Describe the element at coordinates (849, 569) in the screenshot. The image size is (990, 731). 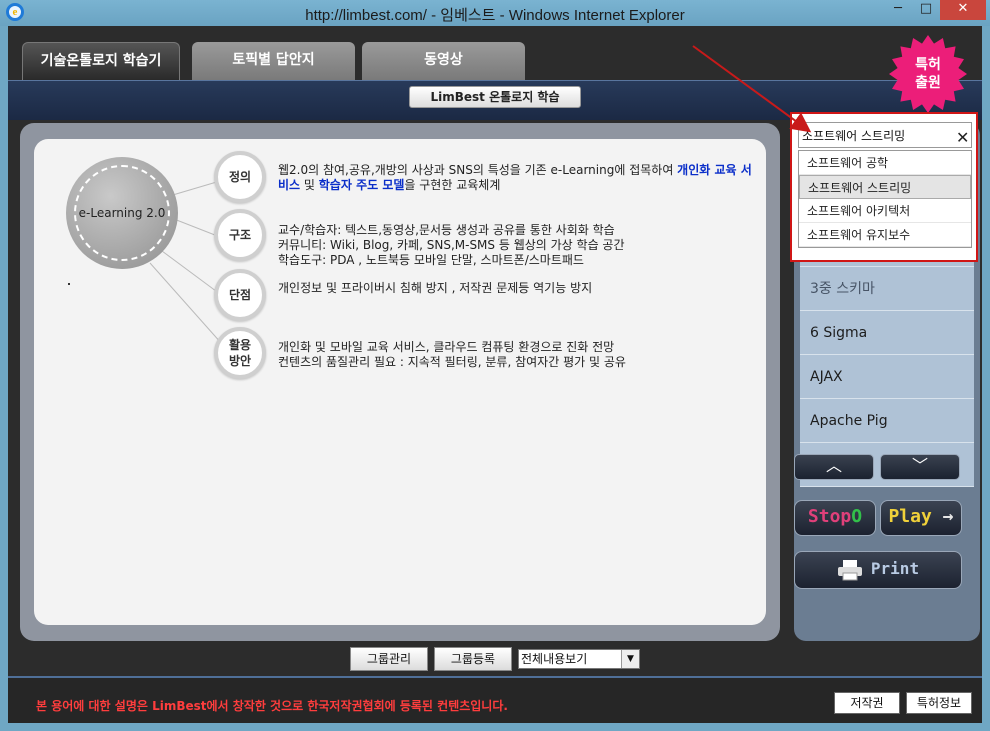
I see `printer-icon` at that location.